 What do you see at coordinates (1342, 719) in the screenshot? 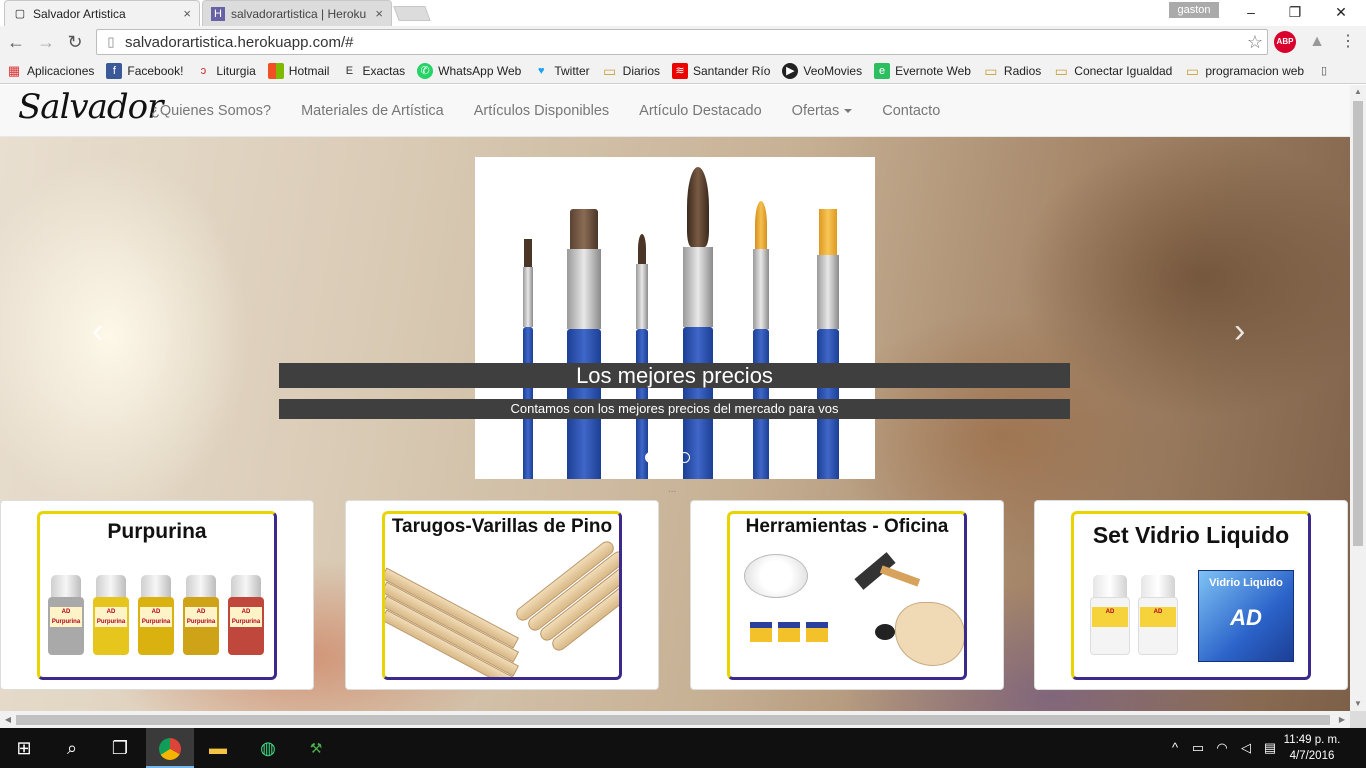
I see `scroll-right-icon: ▶` at bounding box center [1342, 719].